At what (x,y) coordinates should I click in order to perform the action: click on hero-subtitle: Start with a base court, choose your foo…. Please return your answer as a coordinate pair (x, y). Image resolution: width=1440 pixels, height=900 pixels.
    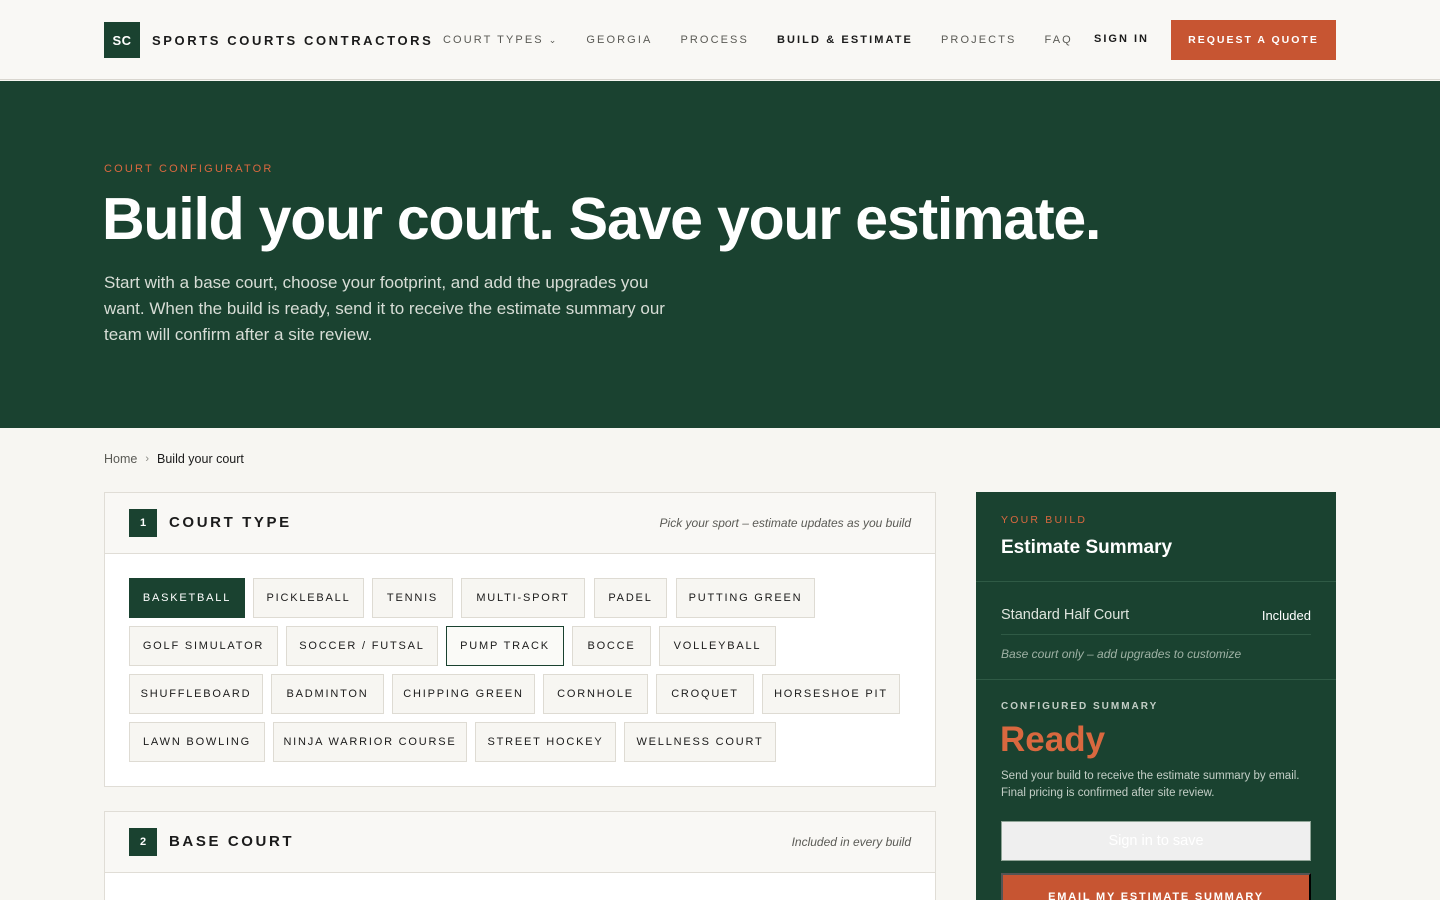
    Looking at the image, I should click on (384, 308).